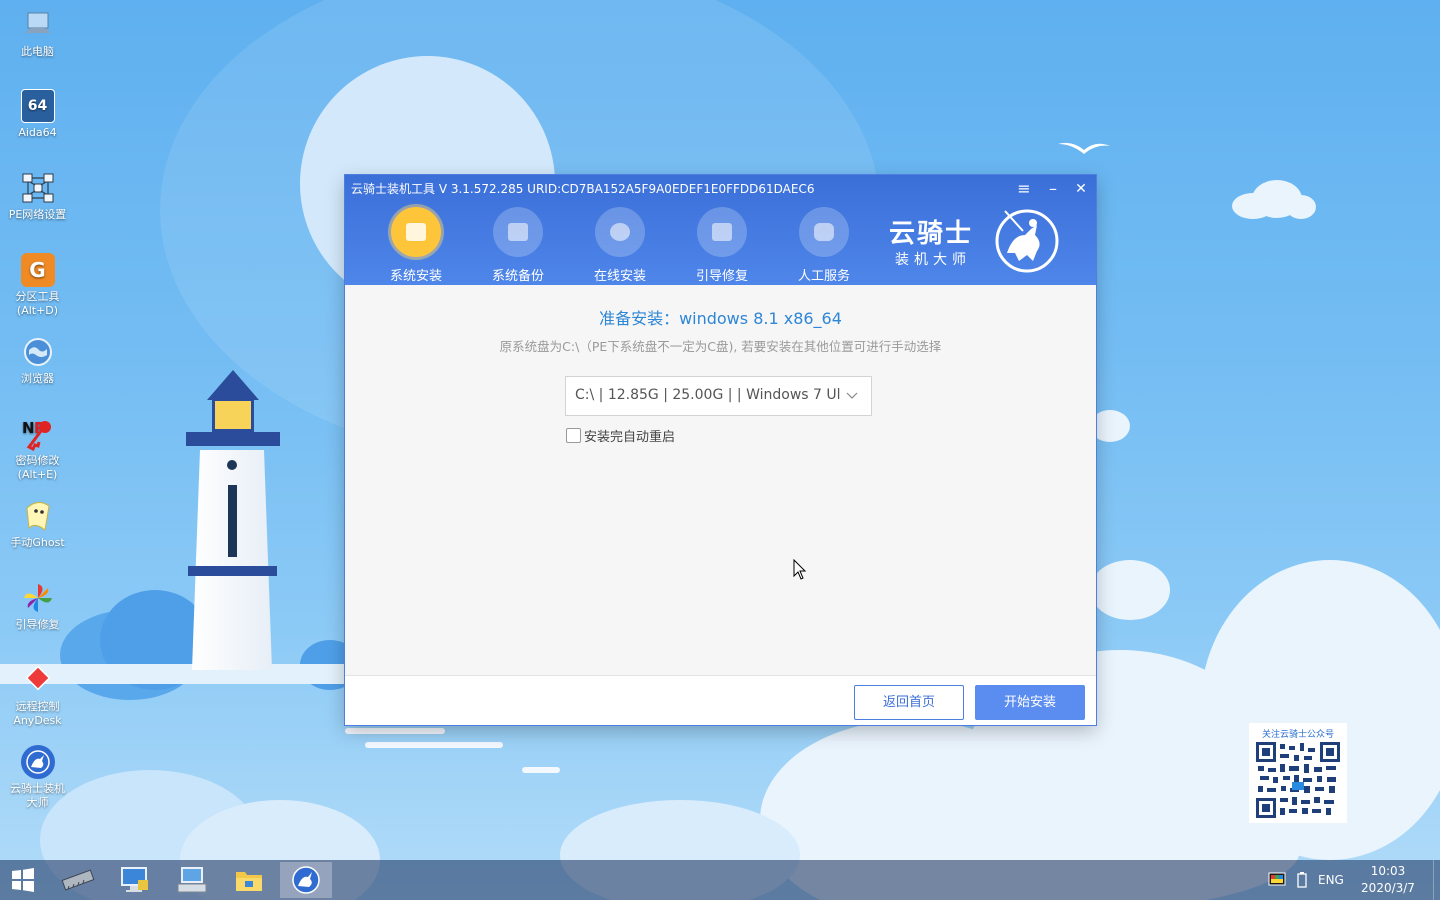  Describe the element at coordinates (28, 428) in the screenshot. I see `svg-text: N` at that location.